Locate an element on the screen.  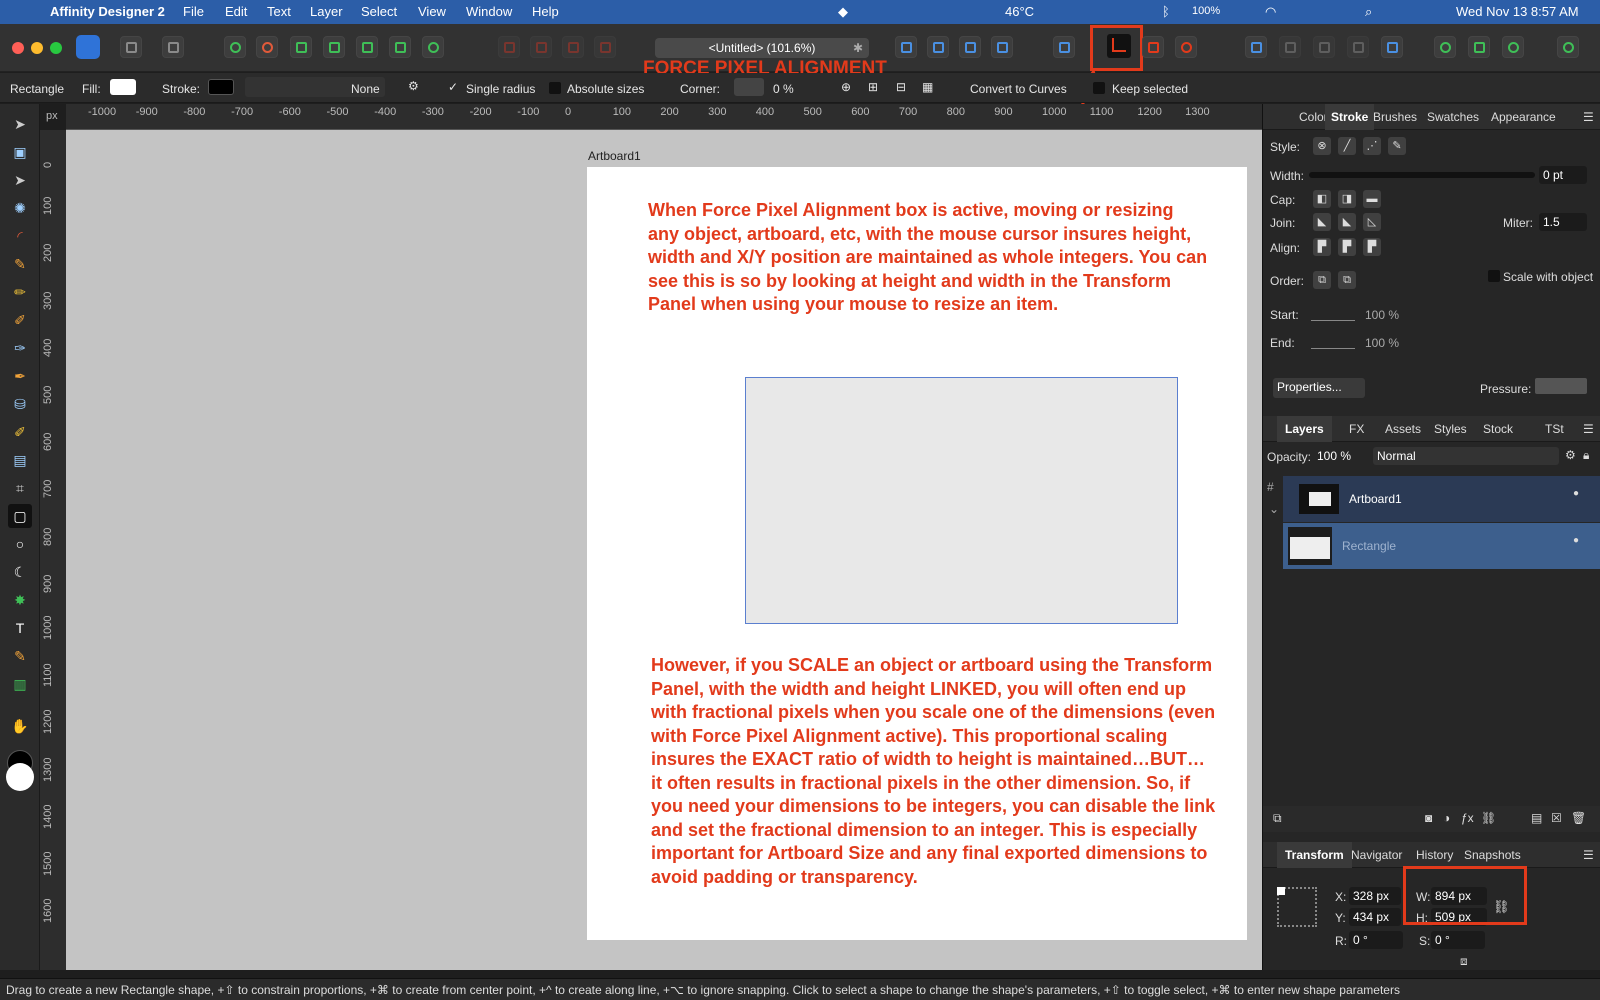
distribute-icon: ⊕ is located at coordinates (846, 87).